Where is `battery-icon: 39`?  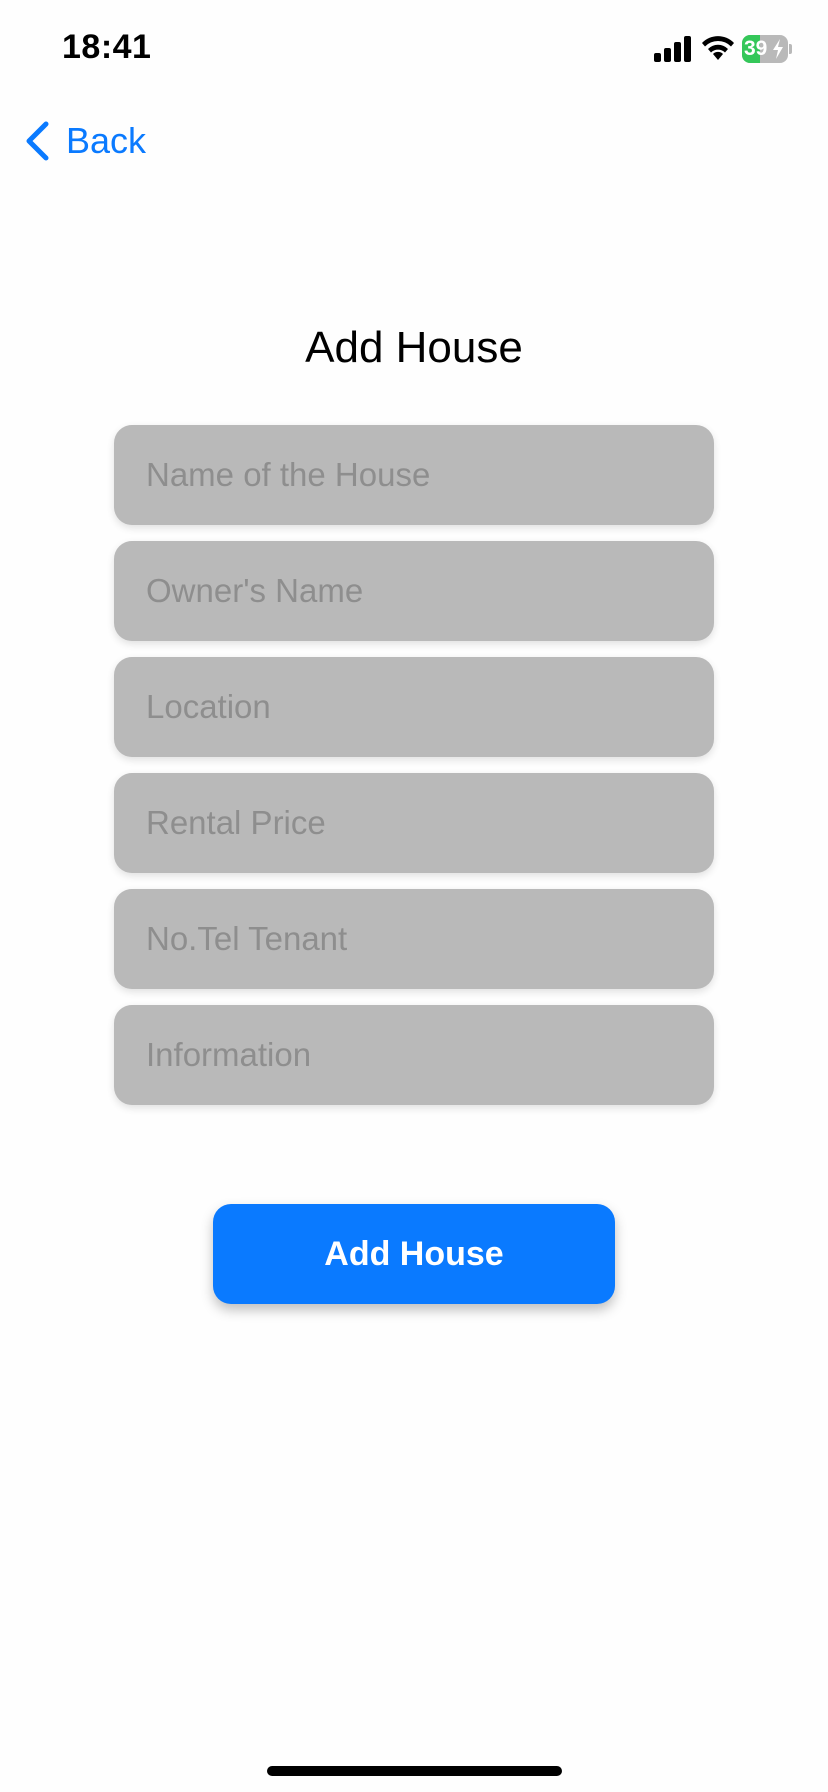
battery-icon: 39 is located at coordinates (767, 49).